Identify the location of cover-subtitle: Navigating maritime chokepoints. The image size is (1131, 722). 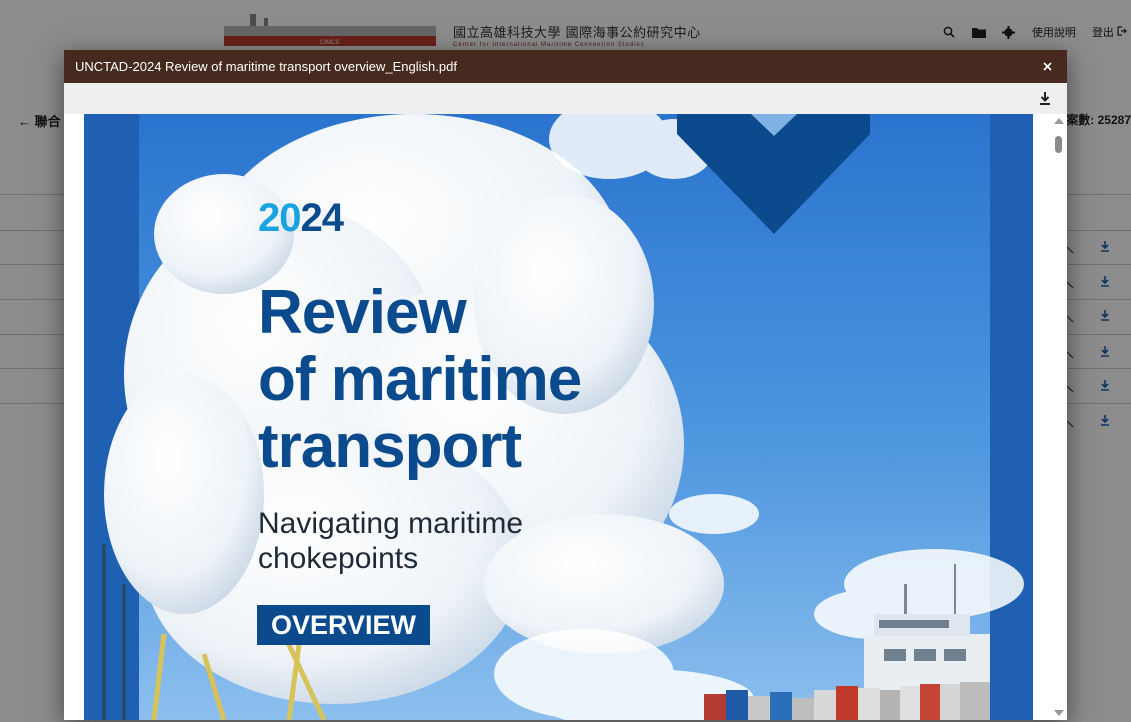
(390, 541).